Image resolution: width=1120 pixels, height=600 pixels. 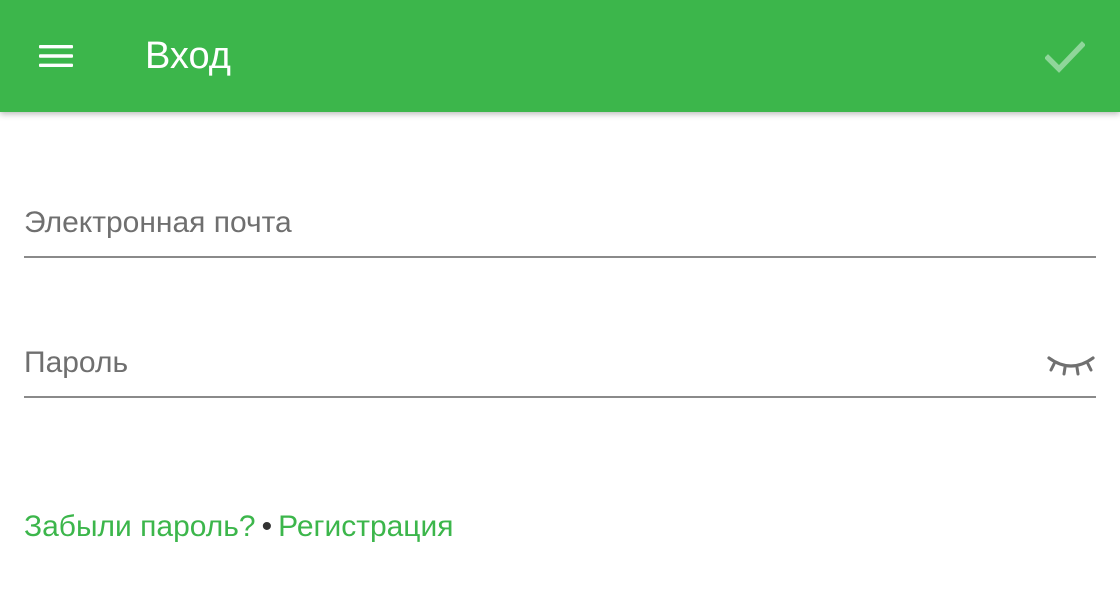 I want to click on email-field-container, so click(x=560, y=224).